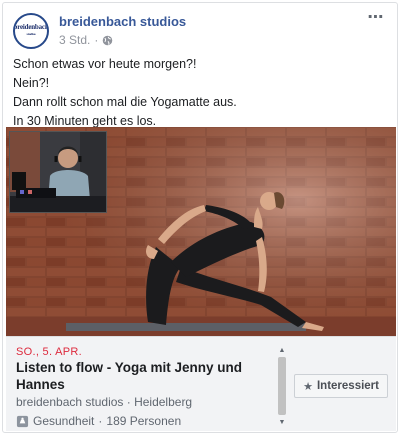 The width and height of the screenshot is (400, 435). What do you see at coordinates (104, 402) in the screenshot?
I see `event-location: breidenbach studios · Heidelberg` at bounding box center [104, 402].